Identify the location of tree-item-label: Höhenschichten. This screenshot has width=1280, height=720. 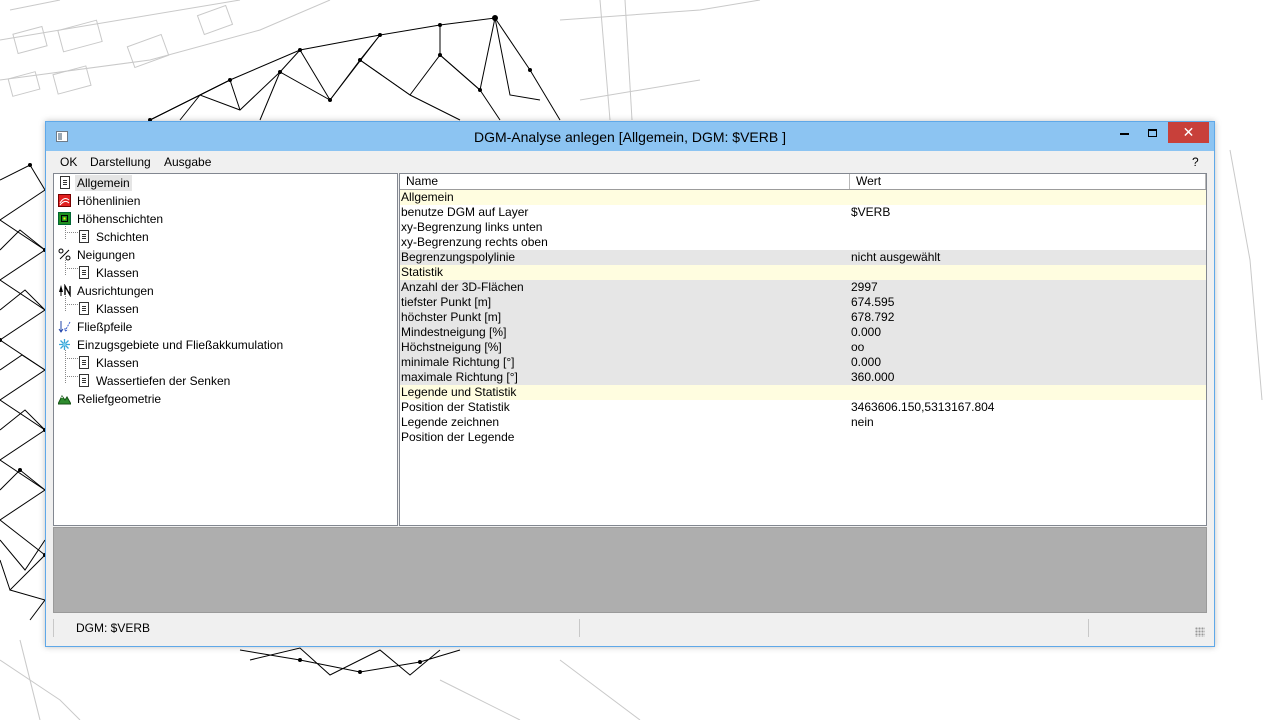
(120, 219).